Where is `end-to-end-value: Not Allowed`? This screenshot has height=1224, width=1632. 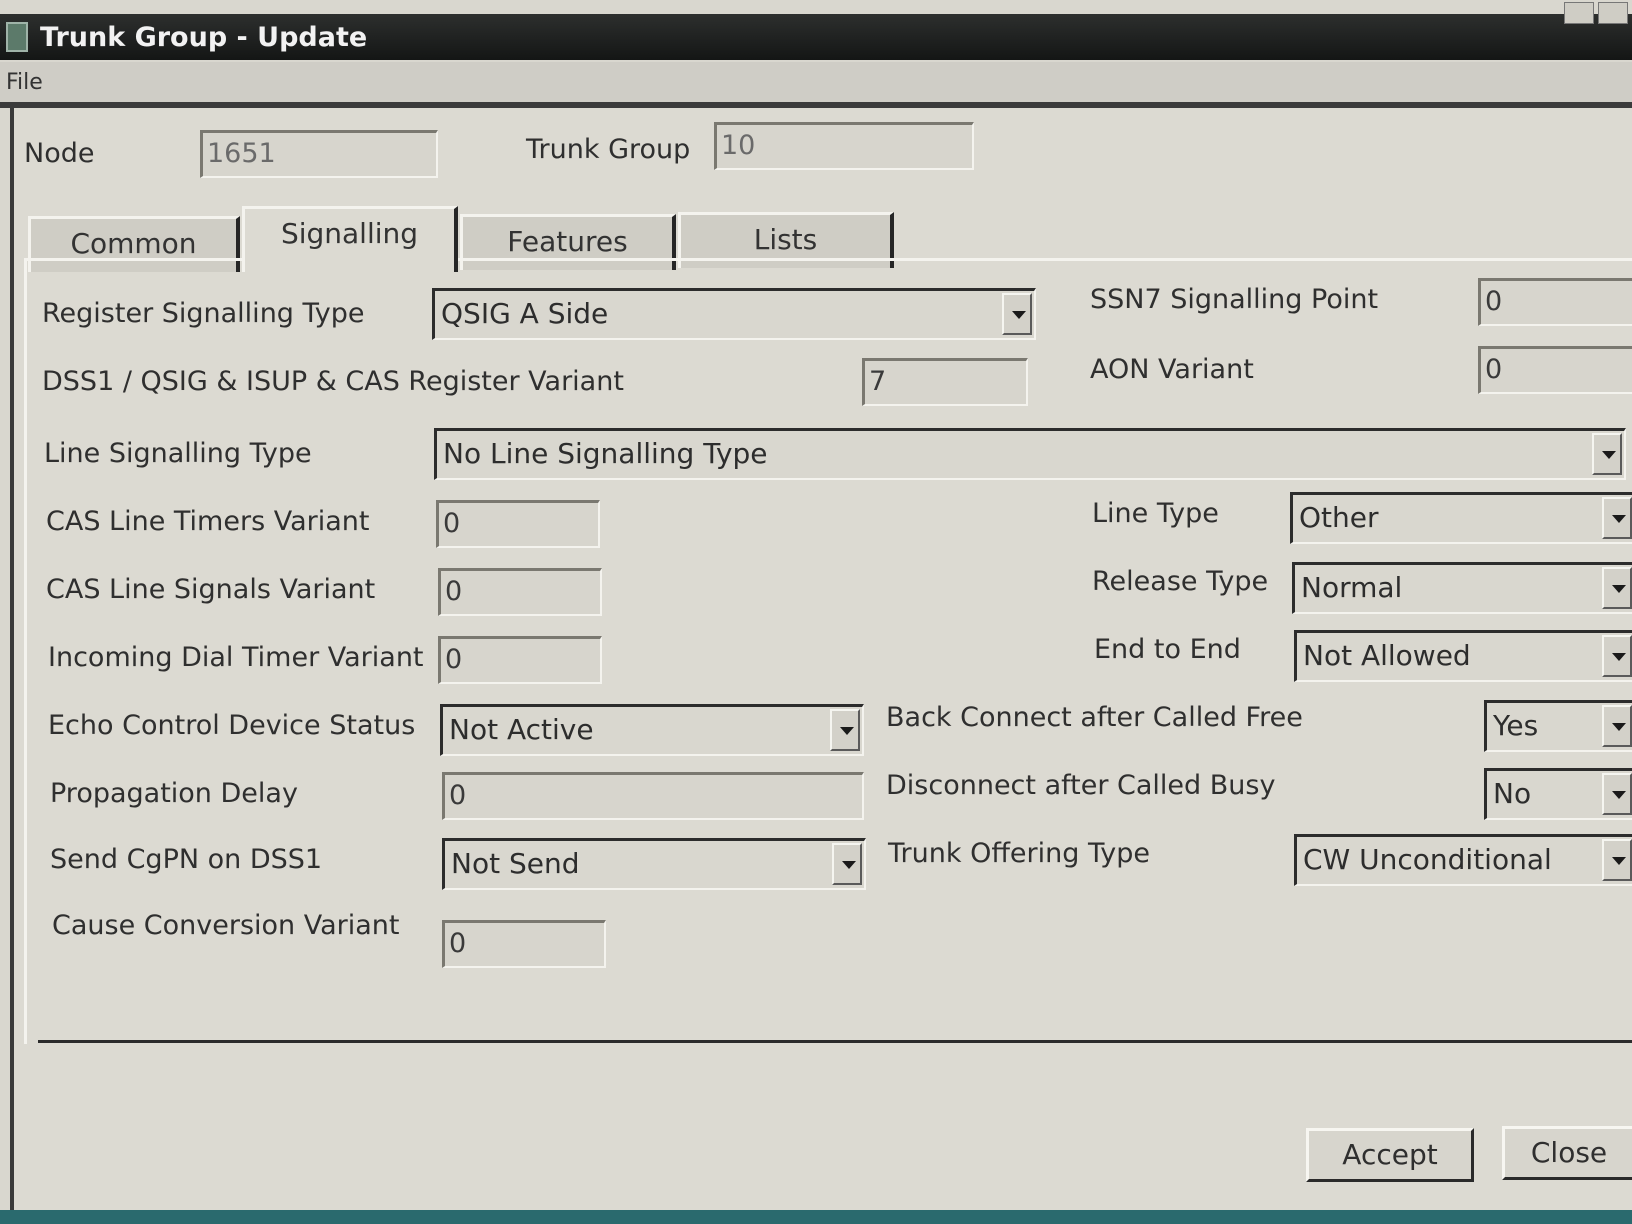
end-to-end-value: Not Allowed is located at coordinates (1387, 655).